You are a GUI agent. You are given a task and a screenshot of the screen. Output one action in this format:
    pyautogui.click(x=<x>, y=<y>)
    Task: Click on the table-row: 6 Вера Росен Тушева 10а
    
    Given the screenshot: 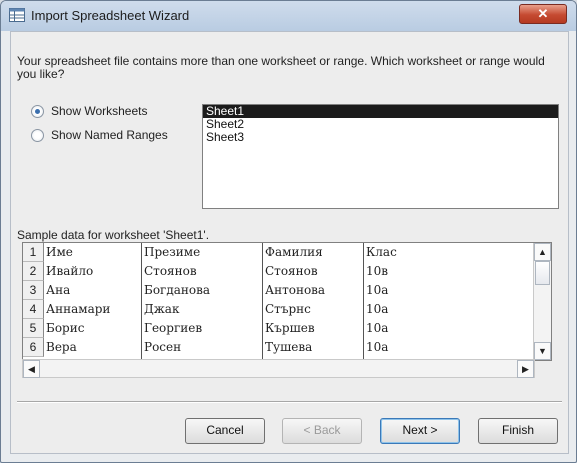 What is the action you would take?
    pyautogui.click(x=278, y=347)
    